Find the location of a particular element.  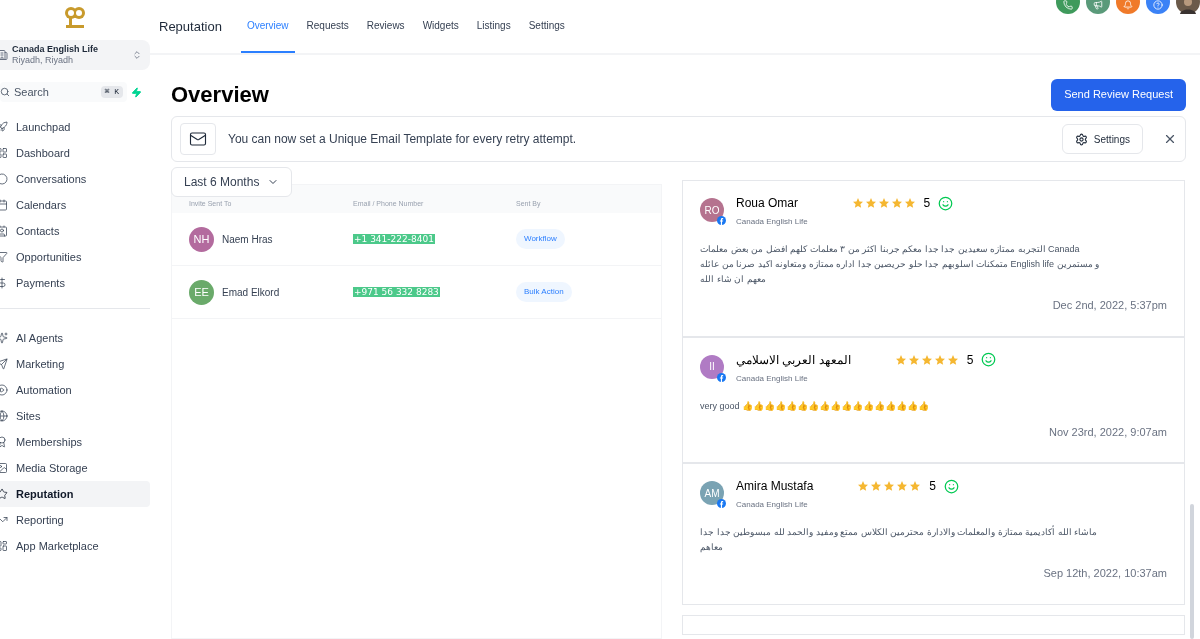

reviewer-name: Amira Mustafa is located at coordinates (775, 486).